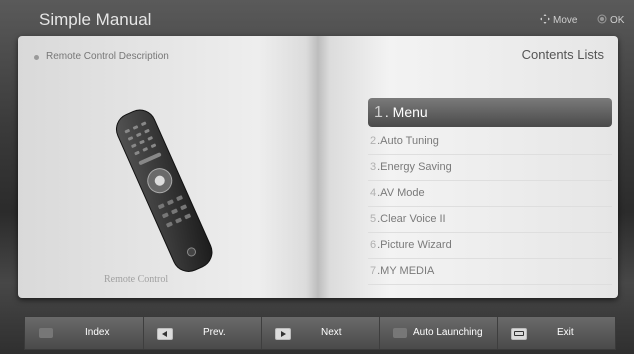 The width and height of the screenshot is (634, 354). Describe the element at coordinates (373, 245) in the screenshot. I see `item-number: 6` at that location.